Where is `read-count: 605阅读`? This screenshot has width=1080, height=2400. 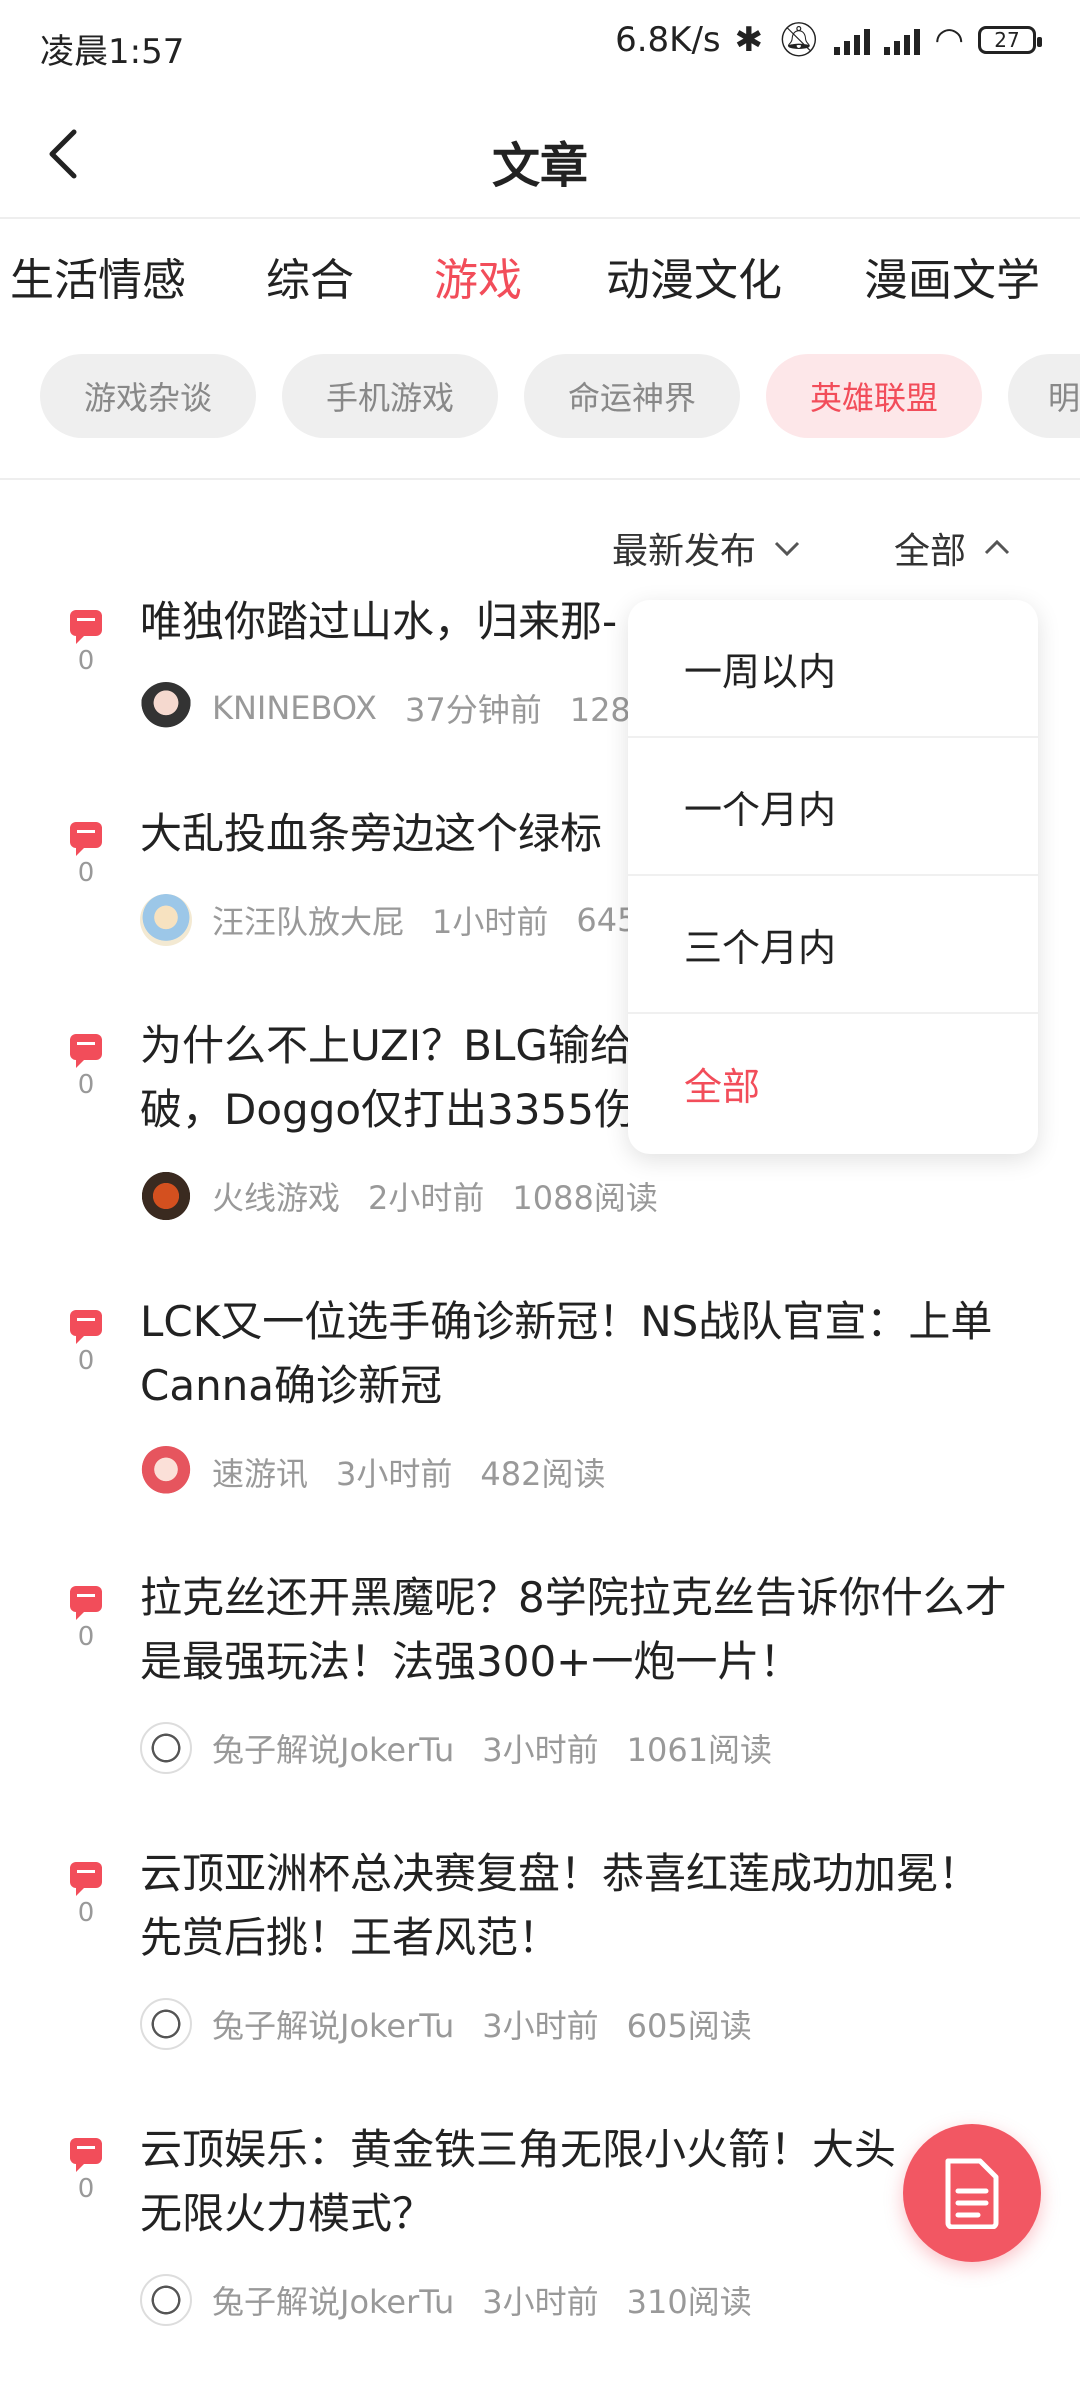
read-count: 605阅读 is located at coordinates (689, 2026).